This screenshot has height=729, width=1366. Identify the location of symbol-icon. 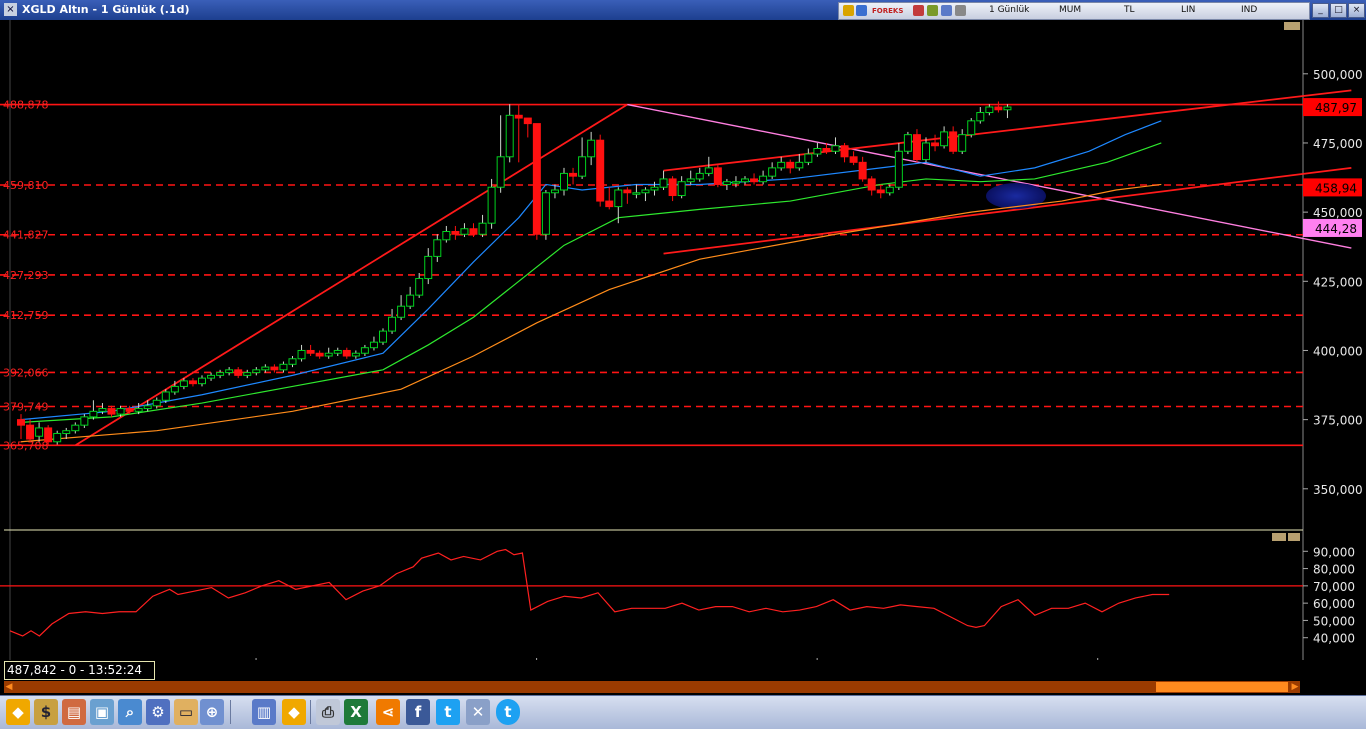
(861, 10).